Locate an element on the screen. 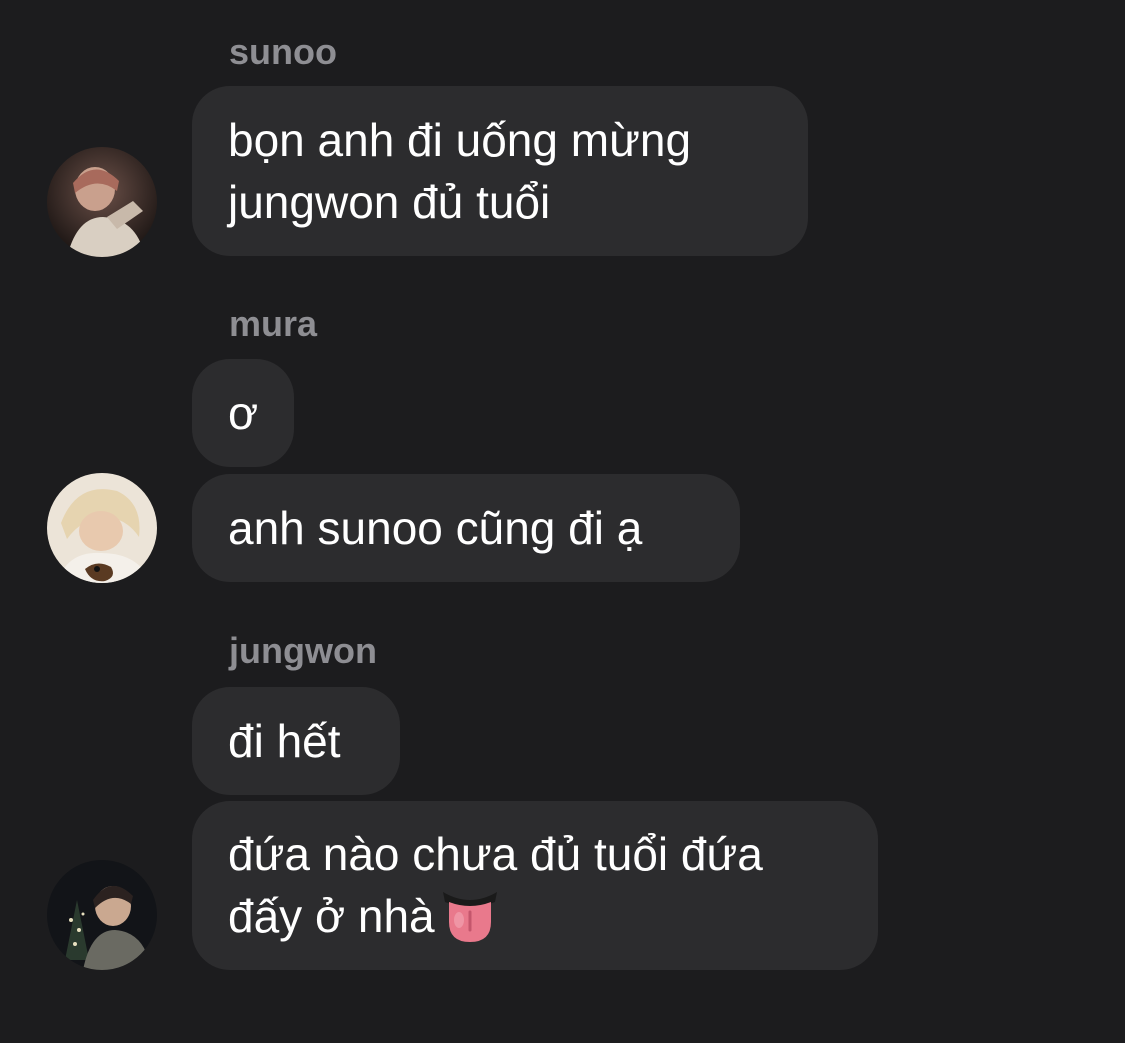 This screenshot has width=1125, height=1043. message-text-with-emoji: đứa nào chưa đủ tuổi đứa đấy ở nhà is located at coordinates (495, 886).